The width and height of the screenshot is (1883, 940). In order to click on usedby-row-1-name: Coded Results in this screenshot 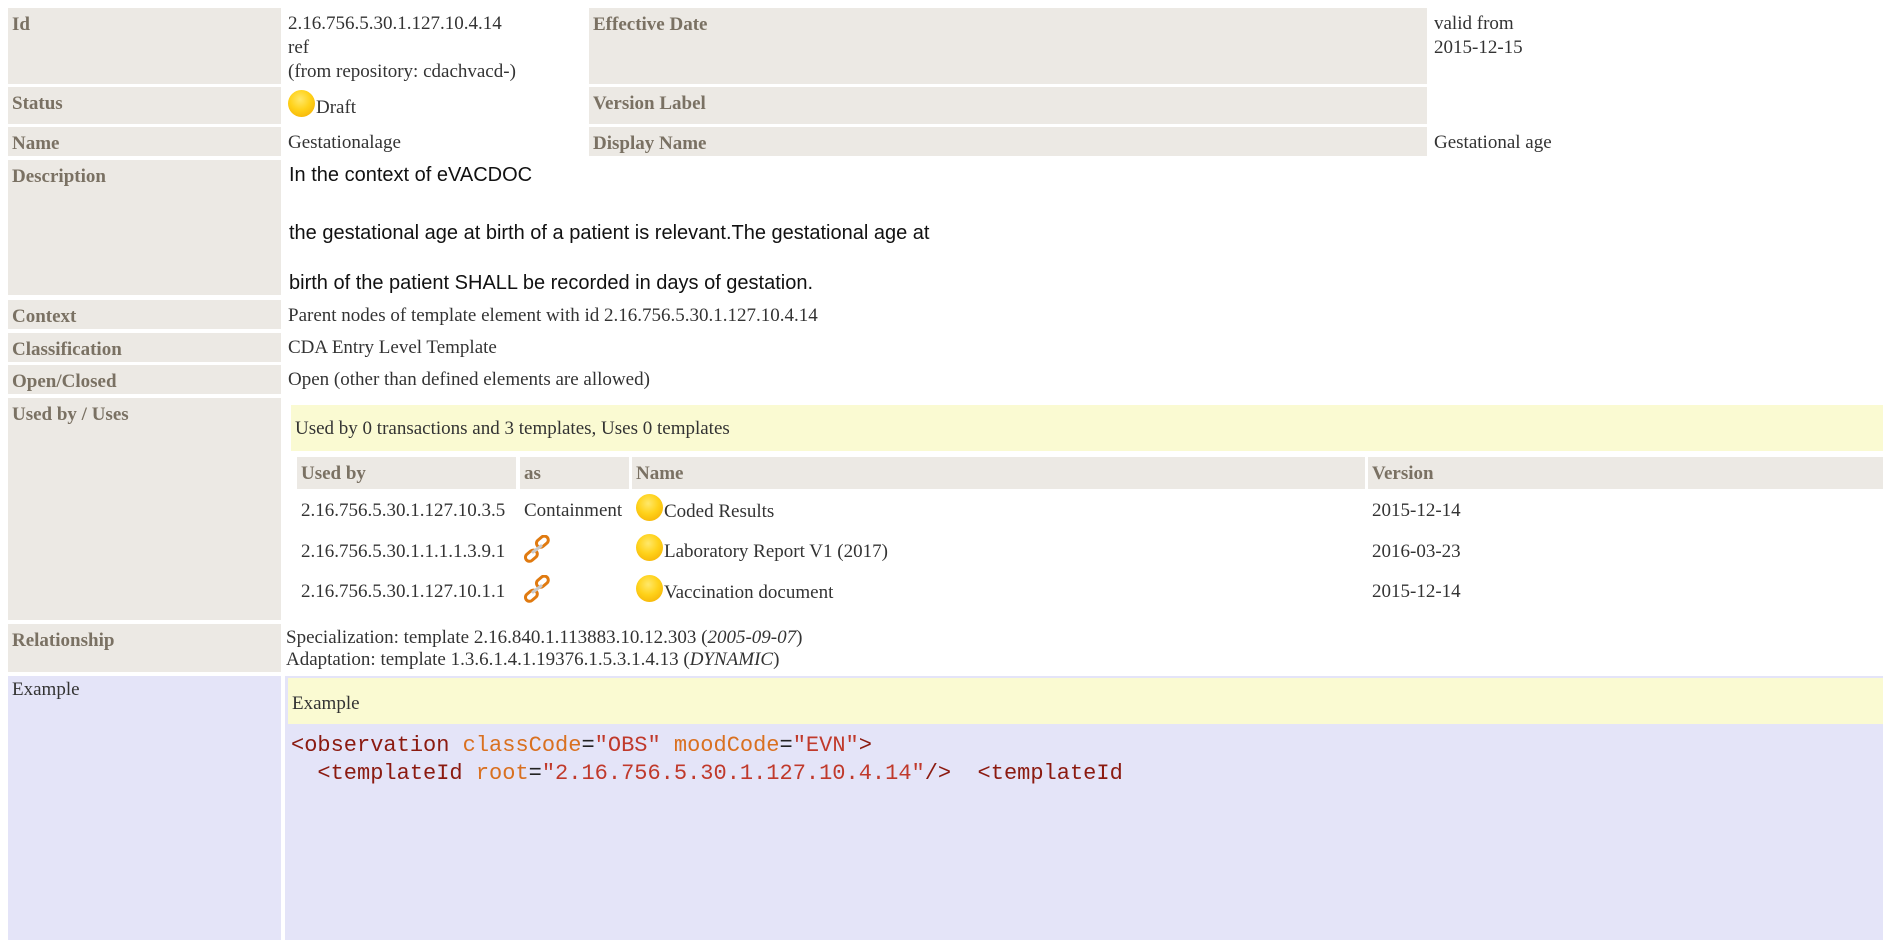, I will do `click(705, 508)`.